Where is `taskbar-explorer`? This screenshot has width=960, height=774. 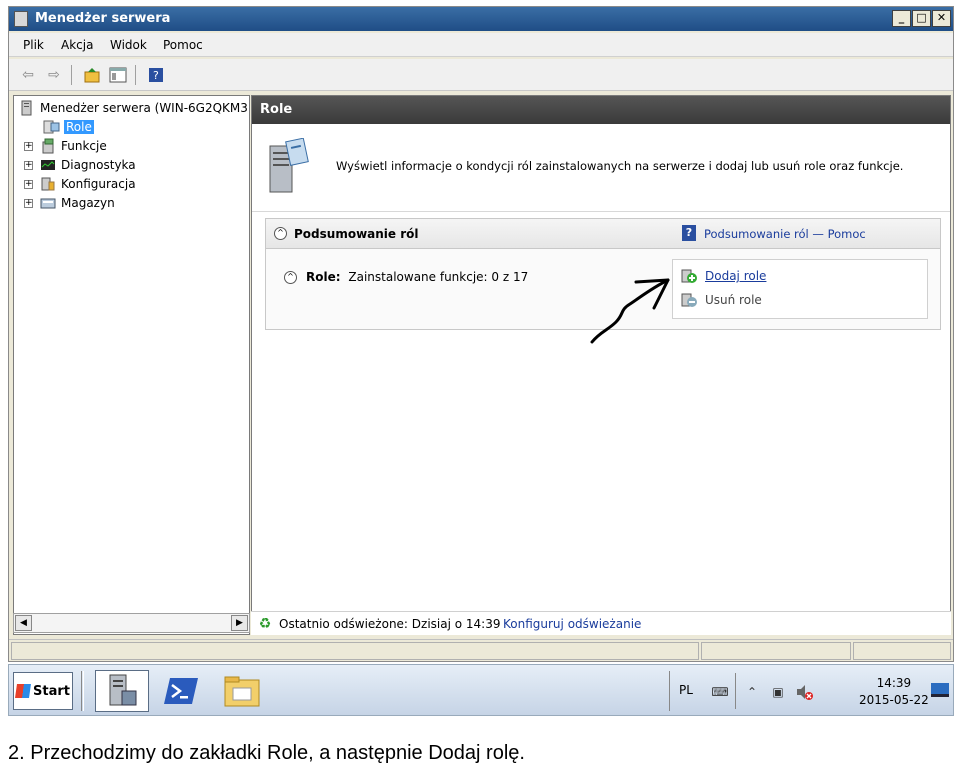 taskbar-explorer is located at coordinates (242, 691).